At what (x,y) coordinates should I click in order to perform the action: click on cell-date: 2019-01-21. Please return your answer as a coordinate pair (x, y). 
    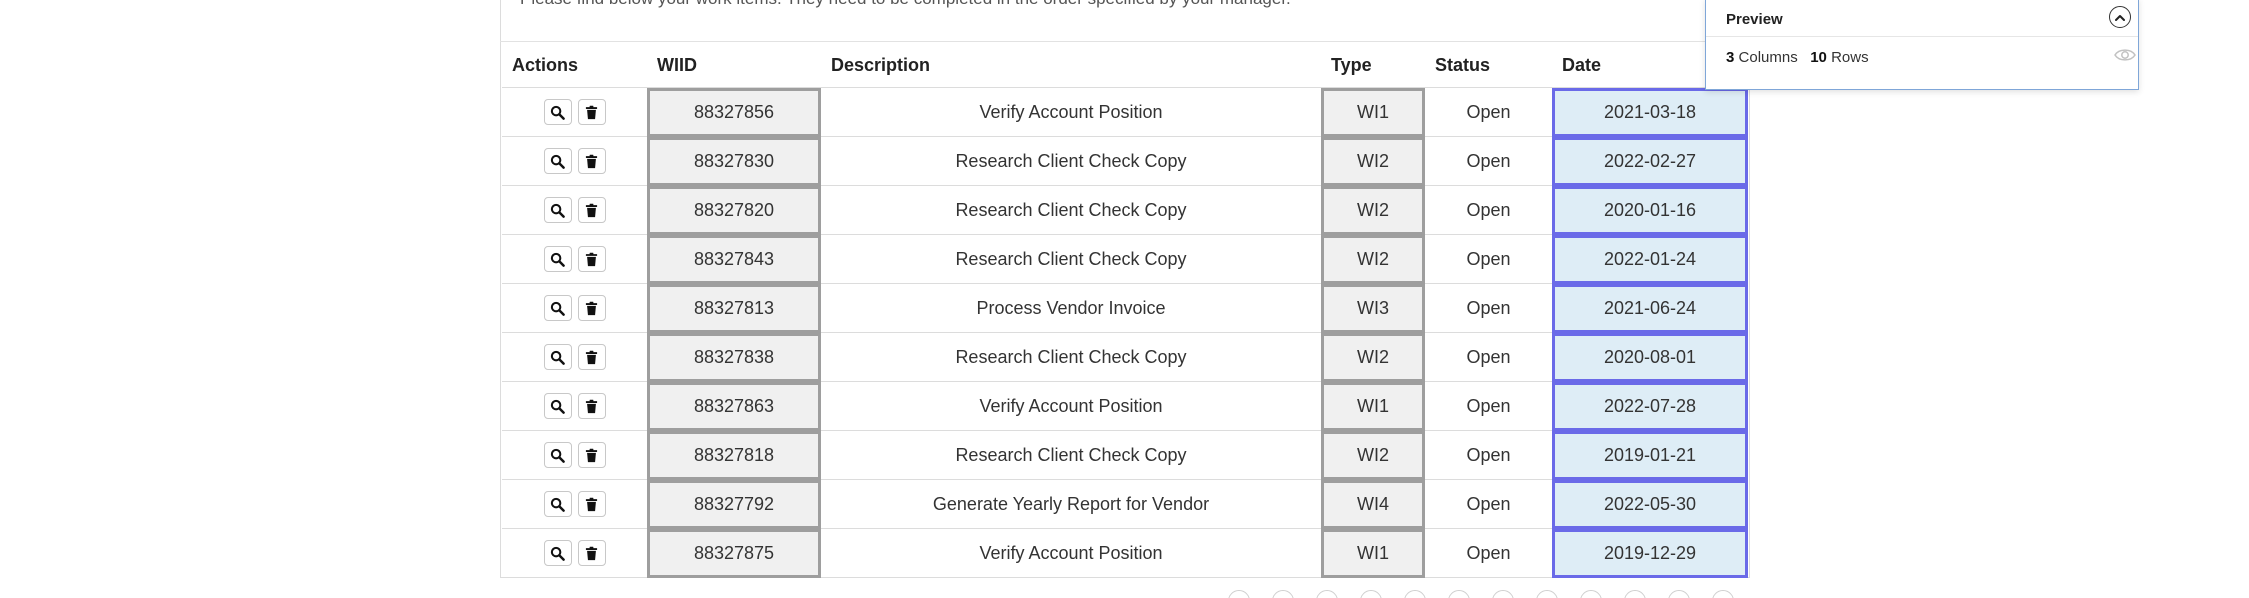
    Looking at the image, I should click on (1650, 455).